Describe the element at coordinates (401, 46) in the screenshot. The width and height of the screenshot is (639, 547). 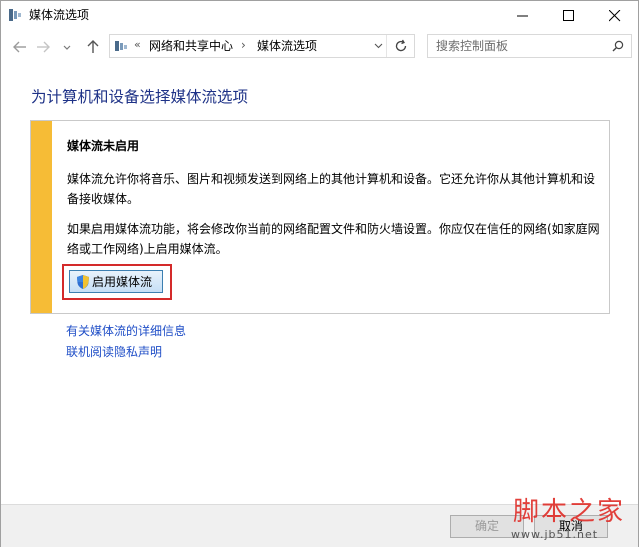
I see `refresh-icon` at that location.